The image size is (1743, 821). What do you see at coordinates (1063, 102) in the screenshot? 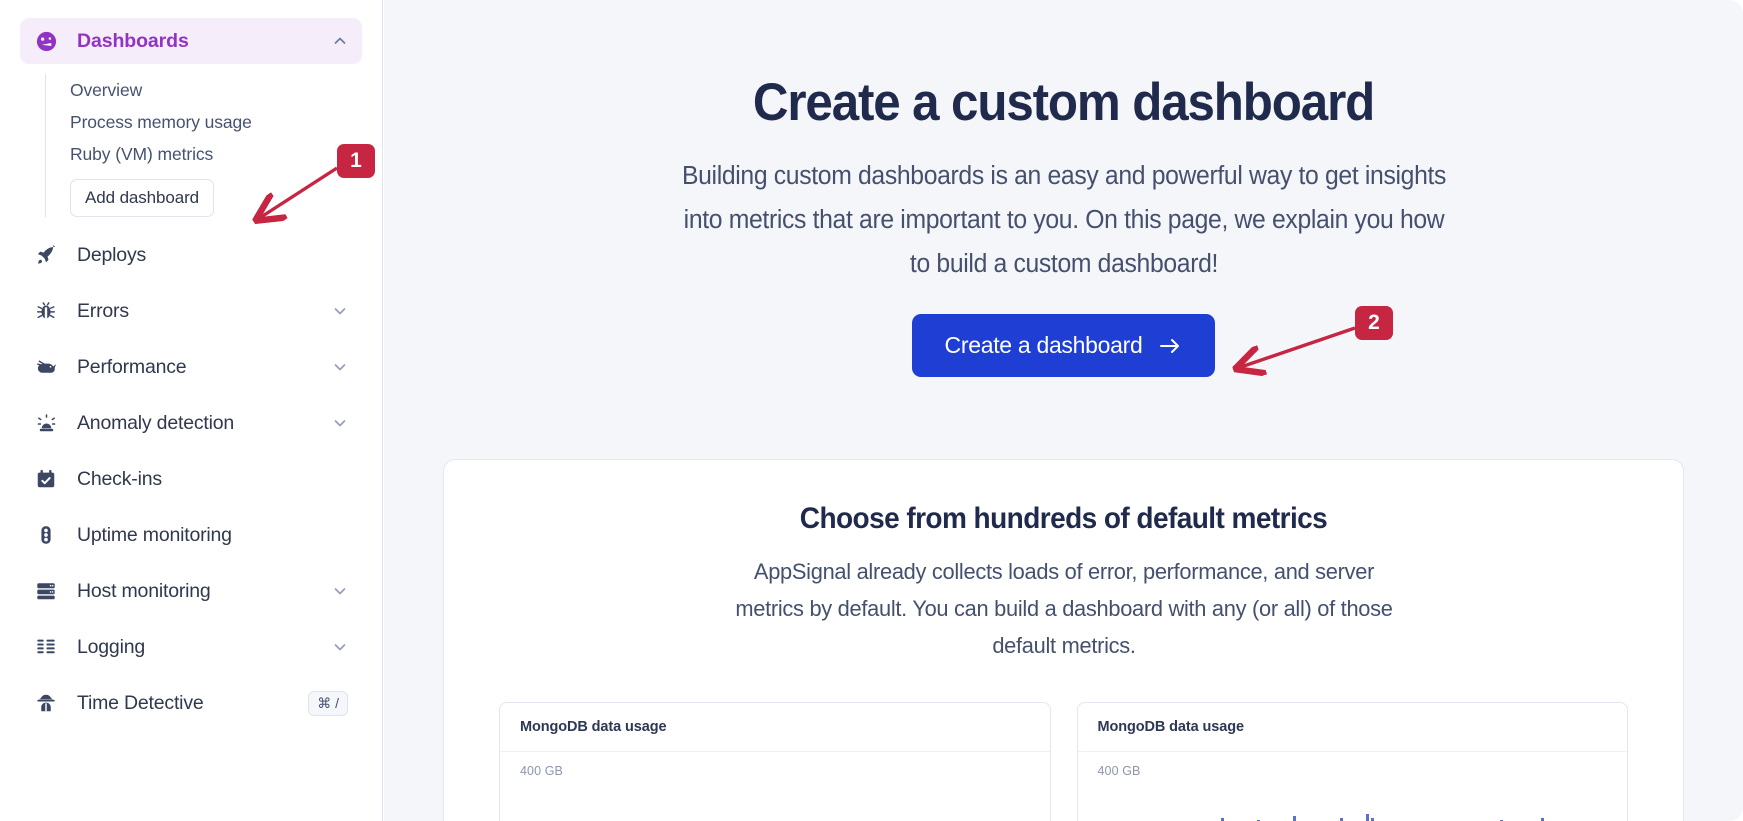
I see `page-title: Create a custom dashboard` at bounding box center [1063, 102].